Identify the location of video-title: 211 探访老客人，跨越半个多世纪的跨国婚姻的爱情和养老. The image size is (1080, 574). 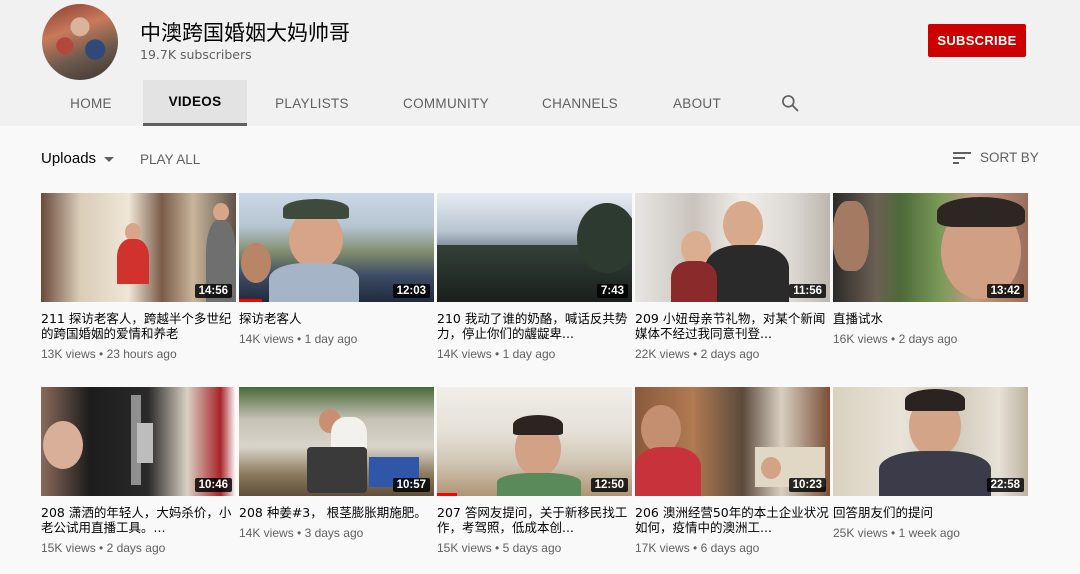
(138, 326).